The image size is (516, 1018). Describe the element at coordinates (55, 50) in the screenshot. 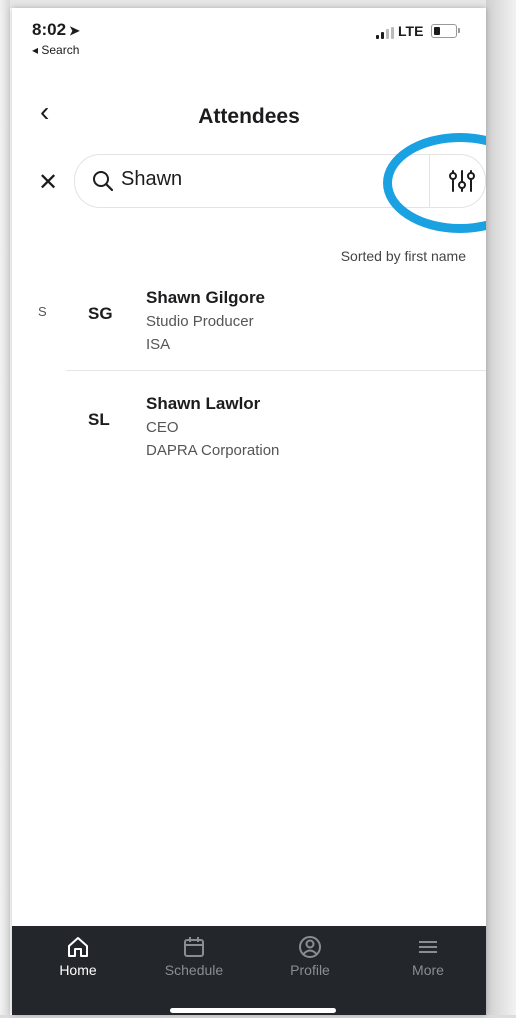

I see `back-to-app-link: ◂ Search` at that location.